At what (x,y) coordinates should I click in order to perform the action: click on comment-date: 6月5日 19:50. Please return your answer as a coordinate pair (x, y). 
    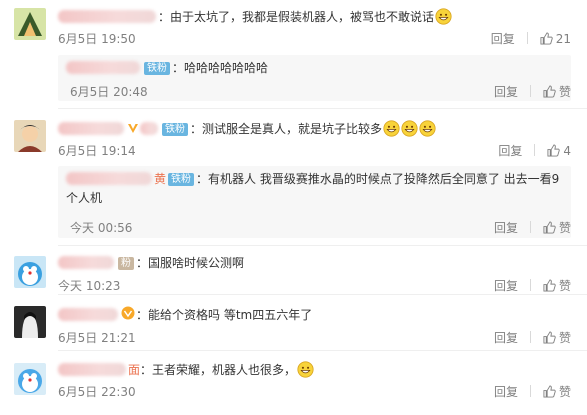
    Looking at the image, I should click on (97, 39).